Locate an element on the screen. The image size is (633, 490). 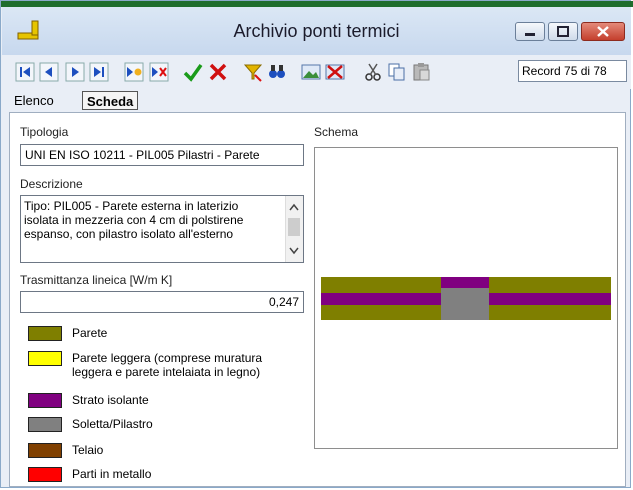
legend-label: Telaio is located at coordinates (88, 450).